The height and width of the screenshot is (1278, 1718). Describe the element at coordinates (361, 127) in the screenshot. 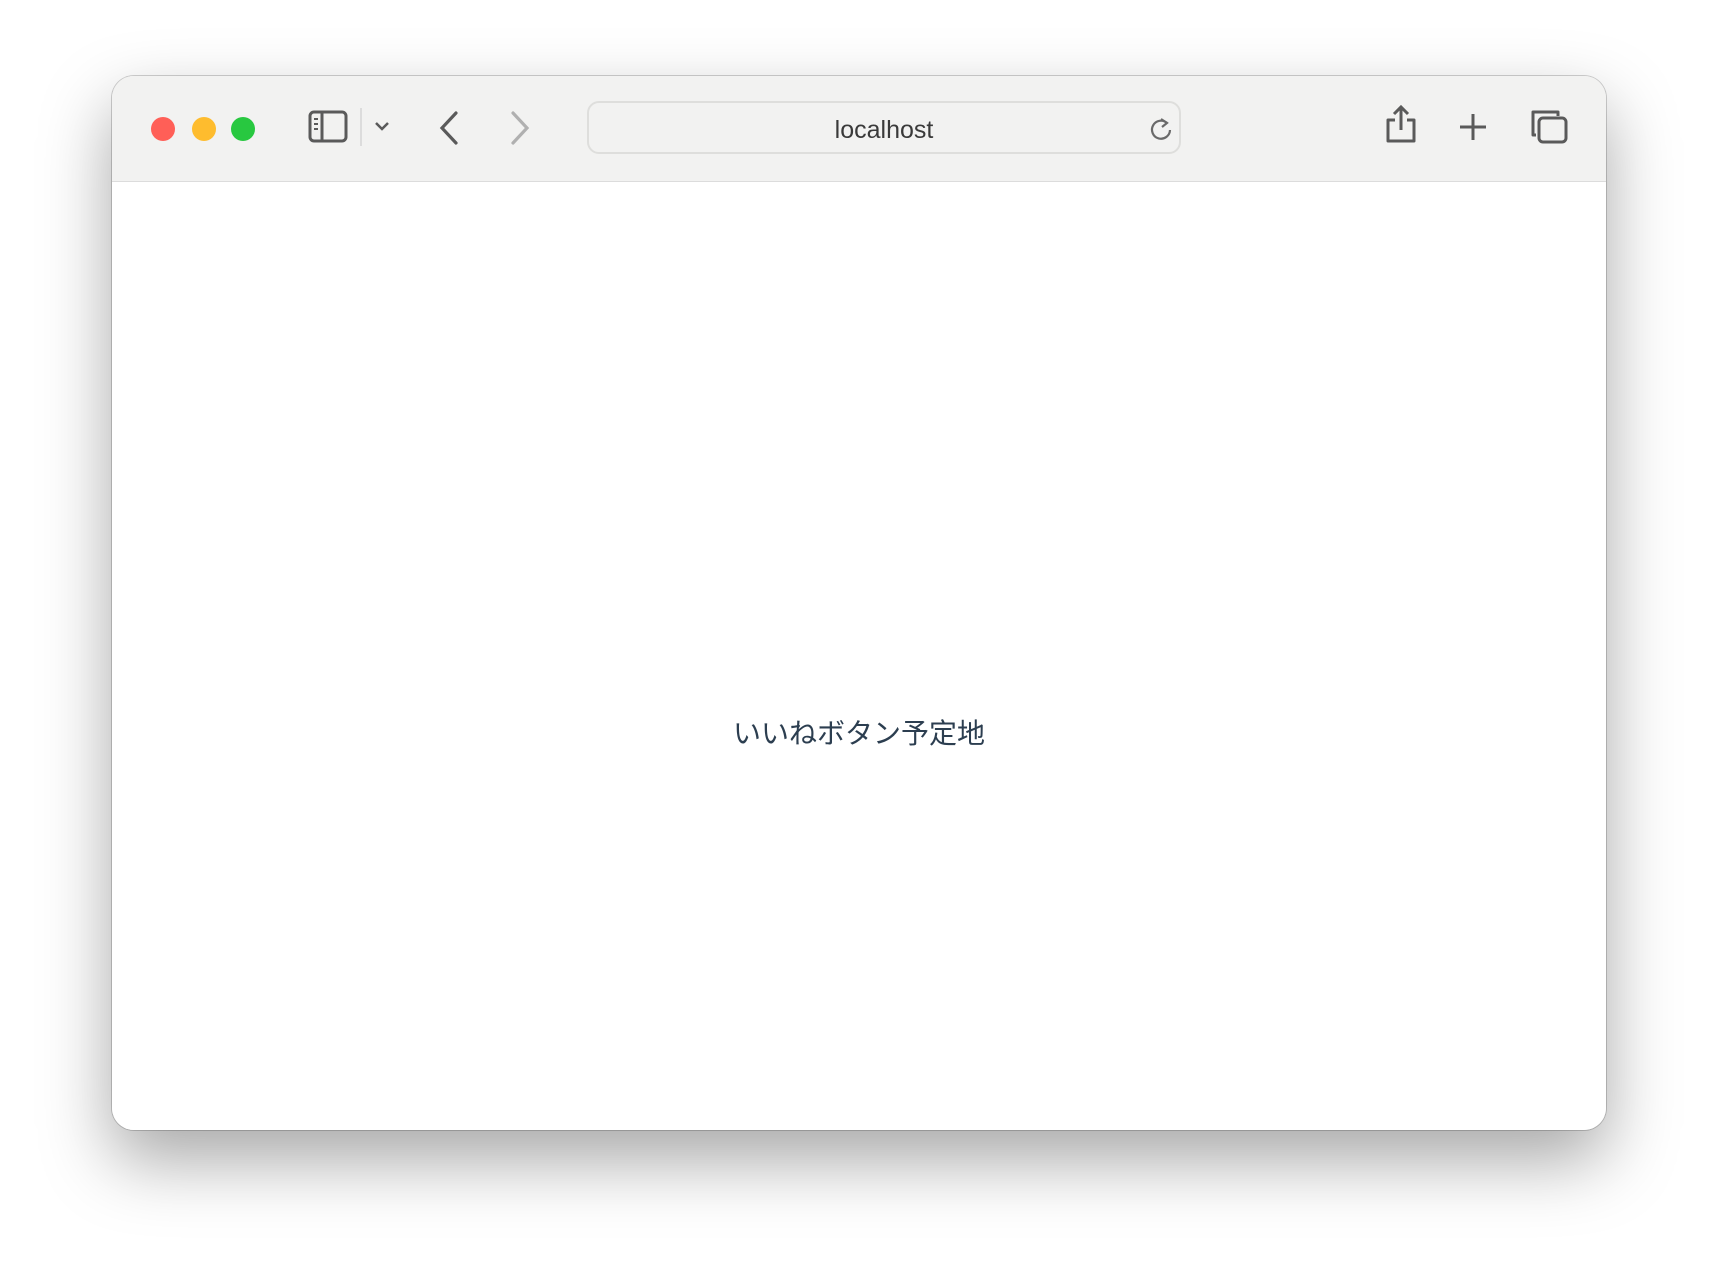

I see `toolbar-divider` at that location.